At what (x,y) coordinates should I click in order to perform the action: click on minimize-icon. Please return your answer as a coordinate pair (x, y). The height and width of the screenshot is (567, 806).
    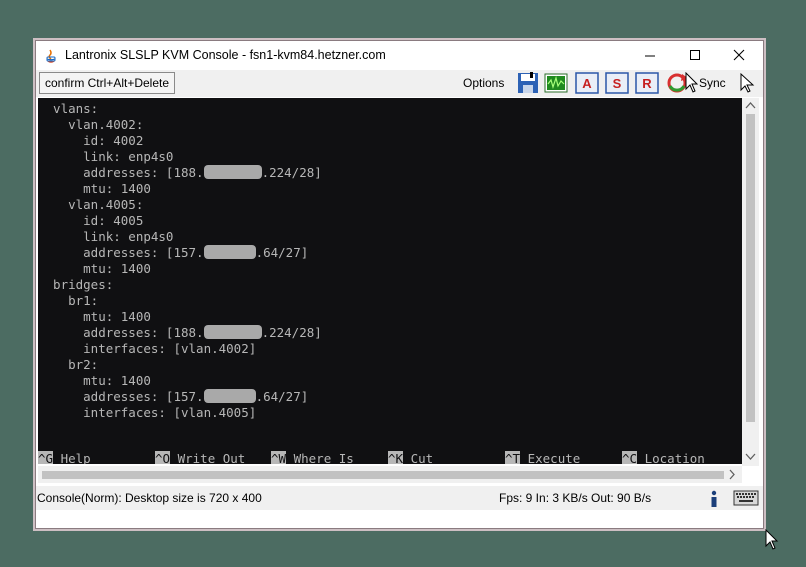
    Looking at the image, I should click on (650, 56).